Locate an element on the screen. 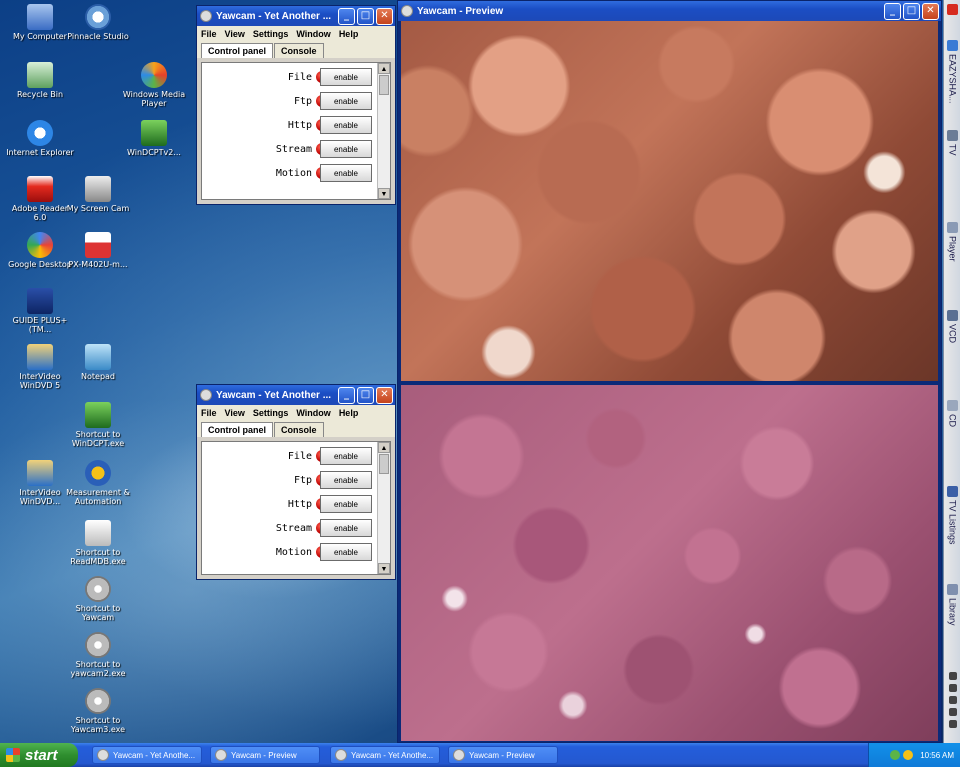  window-icon is located at coordinates (952, 688).